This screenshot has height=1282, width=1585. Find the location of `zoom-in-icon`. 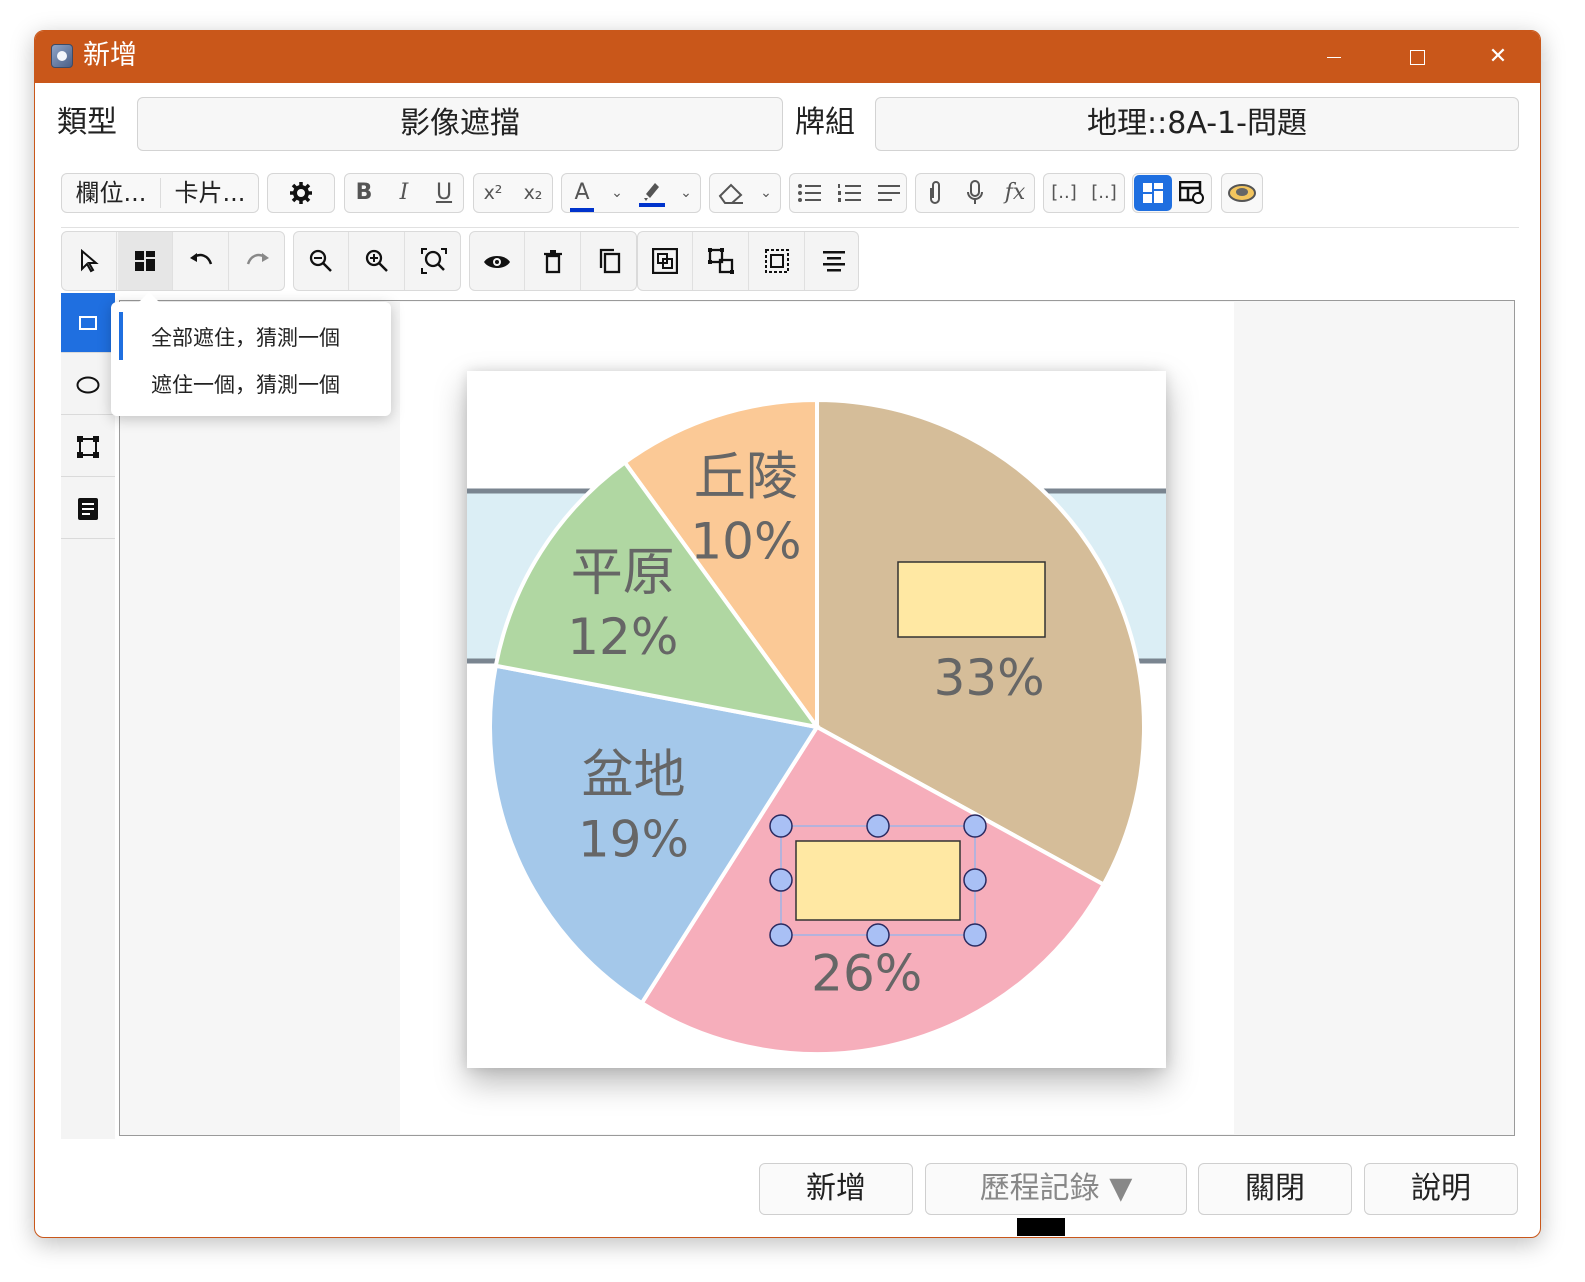

zoom-in-icon is located at coordinates (377, 261).